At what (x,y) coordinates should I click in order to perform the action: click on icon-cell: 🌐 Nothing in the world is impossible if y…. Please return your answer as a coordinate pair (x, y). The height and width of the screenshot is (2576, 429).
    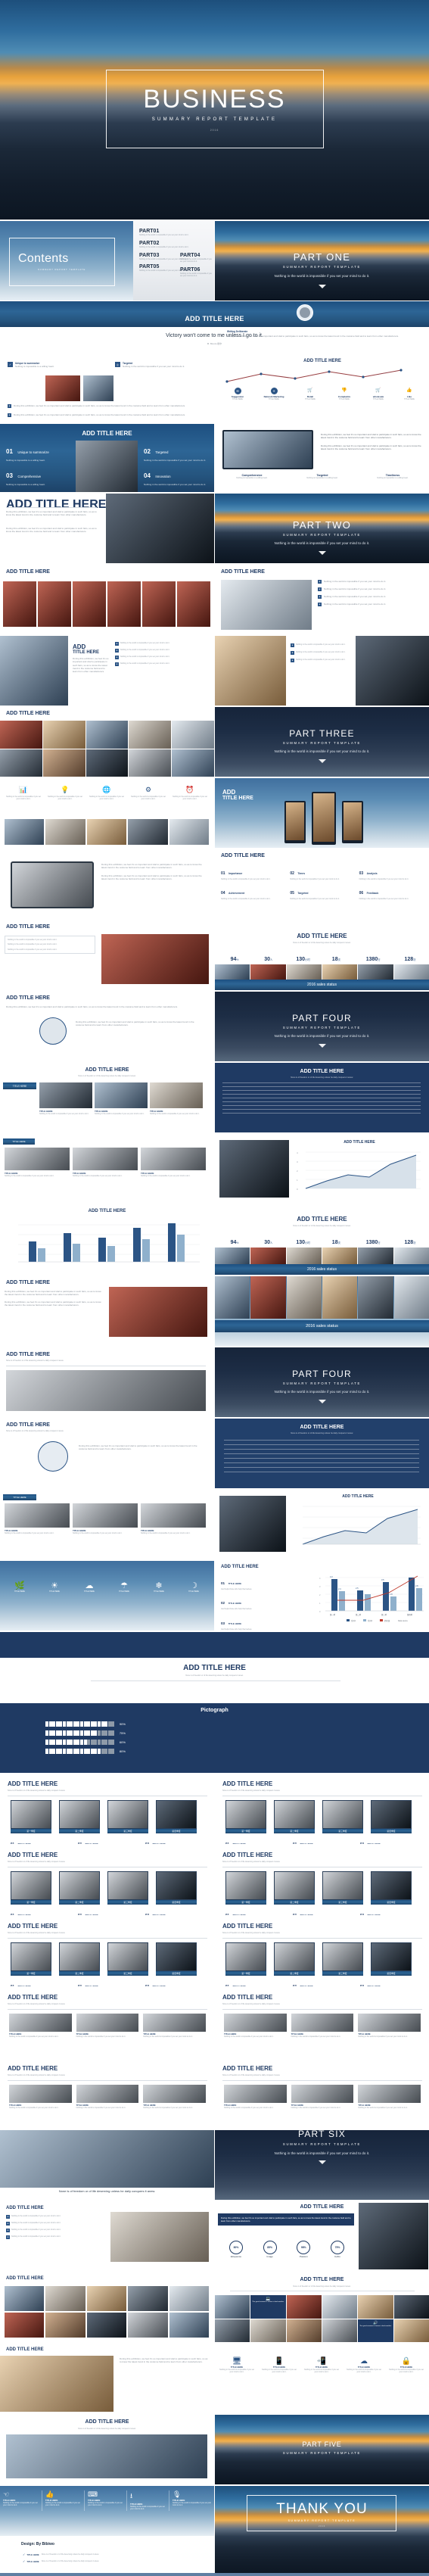
    Looking at the image, I should click on (107, 793).